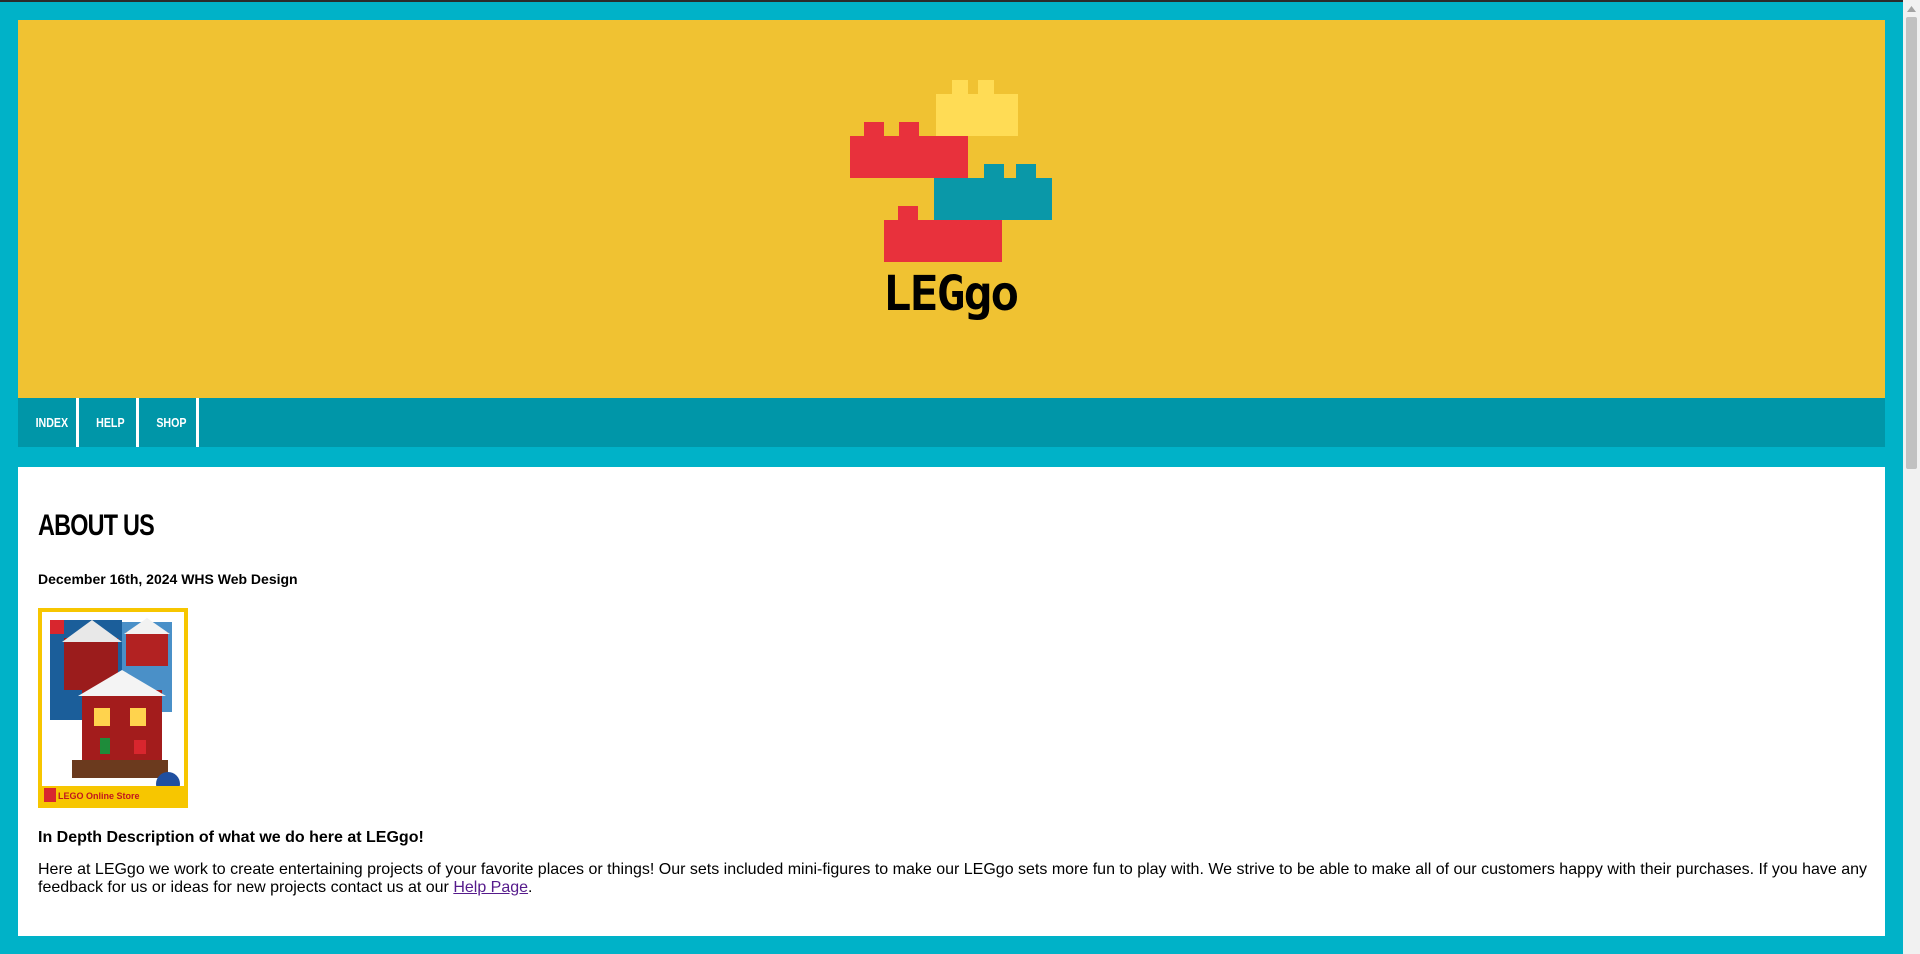 This screenshot has width=1920, height=954. What do you see at coordinates (96, 525) in the screenshot?
I see `page-title: ABOUT US` at bounding box center [96, 525].